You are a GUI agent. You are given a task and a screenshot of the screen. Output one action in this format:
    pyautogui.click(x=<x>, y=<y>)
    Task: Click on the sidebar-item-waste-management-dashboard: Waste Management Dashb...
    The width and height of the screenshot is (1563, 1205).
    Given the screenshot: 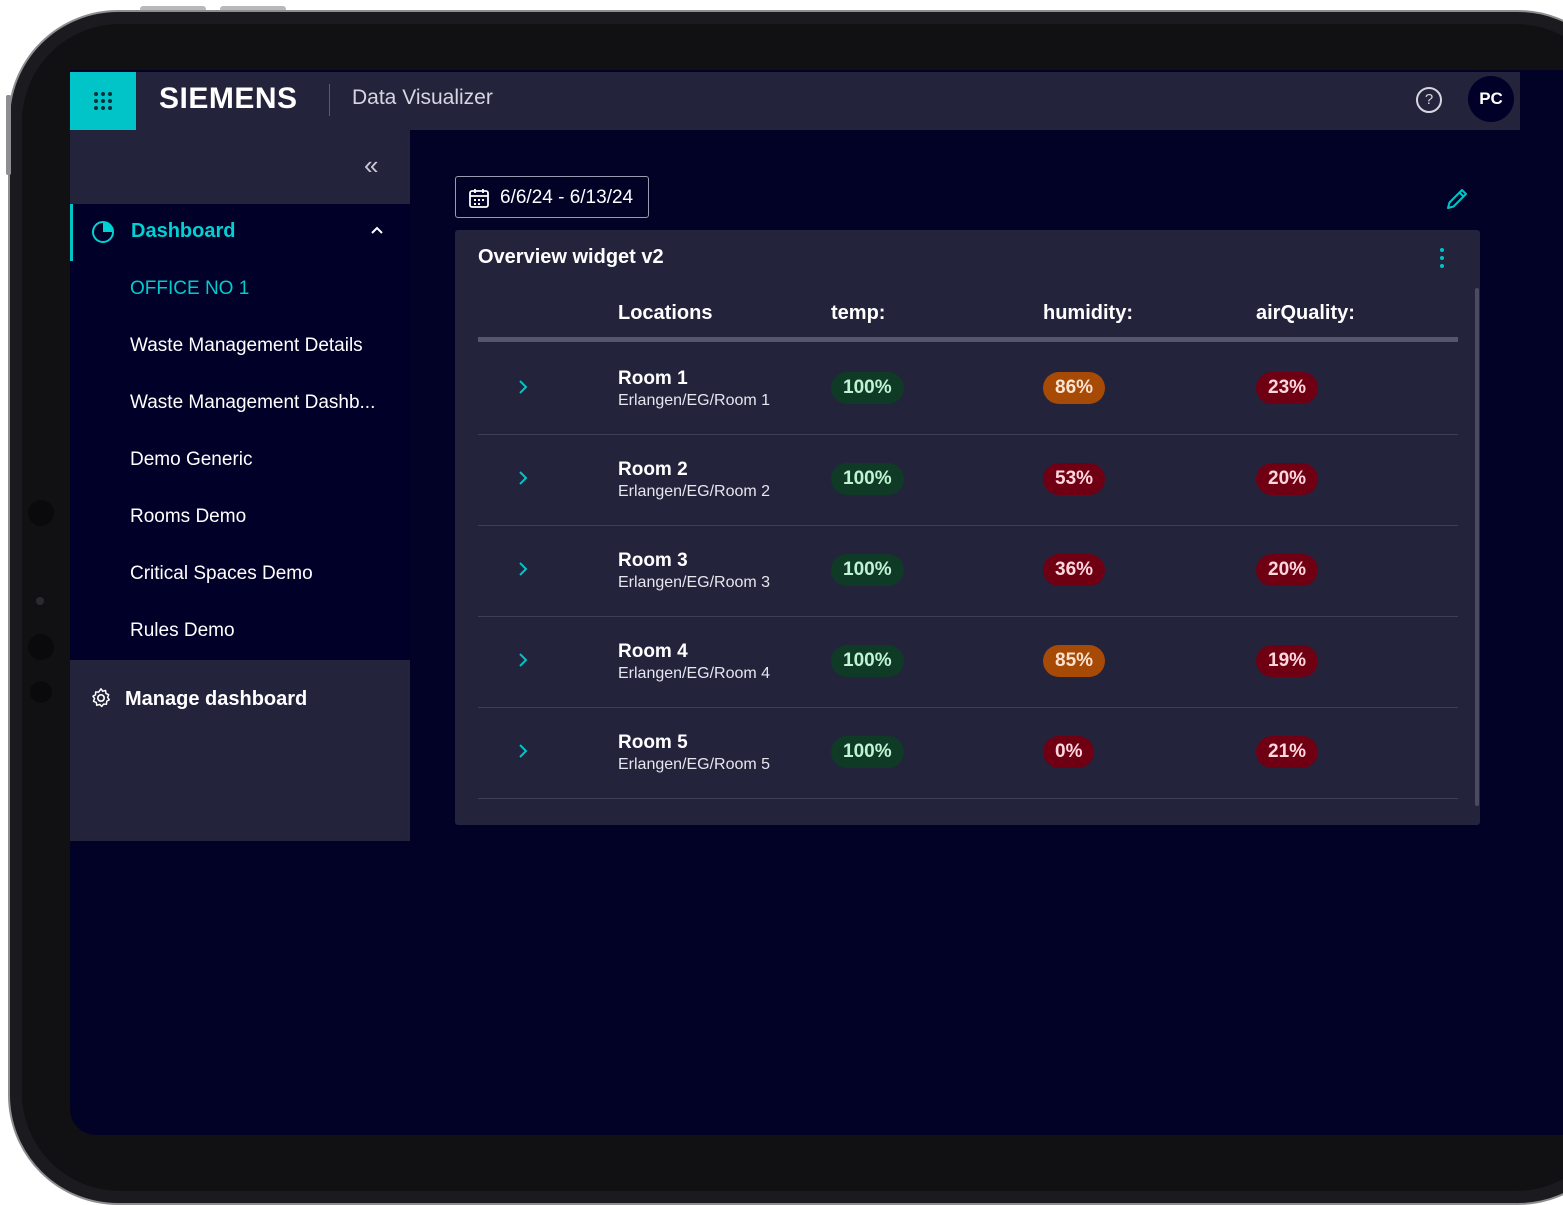 What is the action you would take?
    pyautogui.click(x=252, y=403)
    